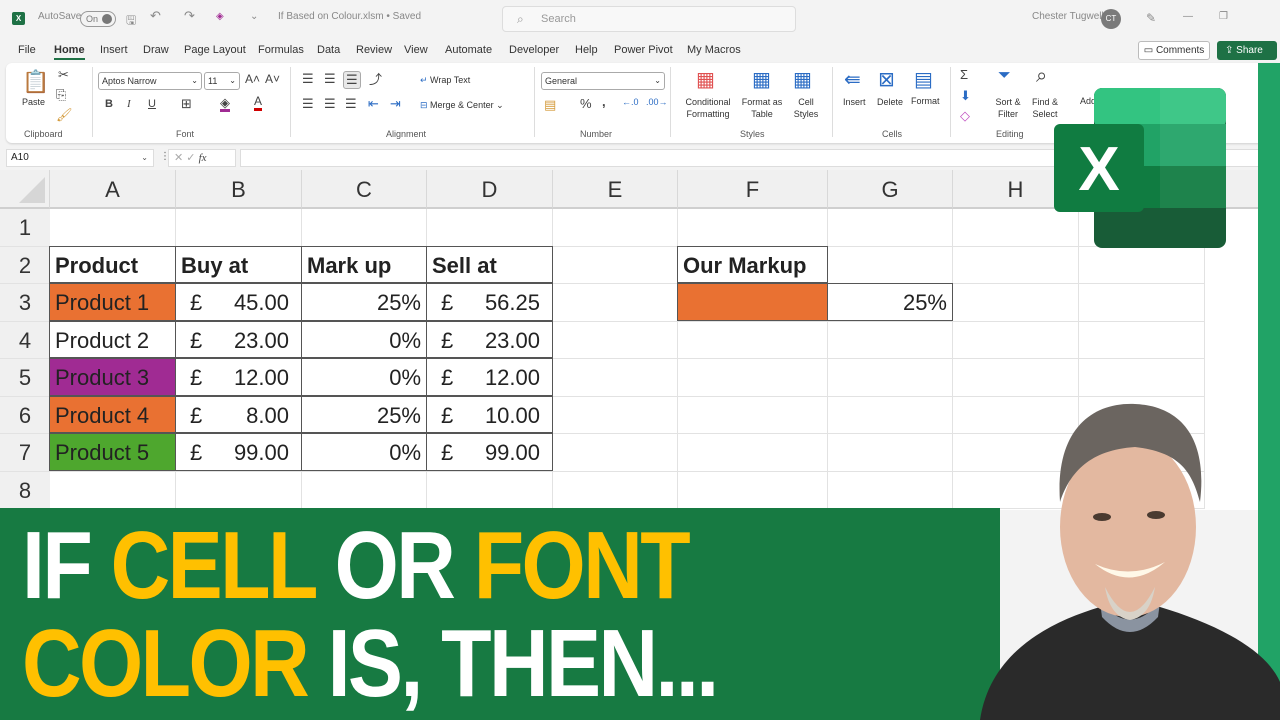 The image size is (1280, 720). I want to click on row-header-7: 7, so click(25, 453).